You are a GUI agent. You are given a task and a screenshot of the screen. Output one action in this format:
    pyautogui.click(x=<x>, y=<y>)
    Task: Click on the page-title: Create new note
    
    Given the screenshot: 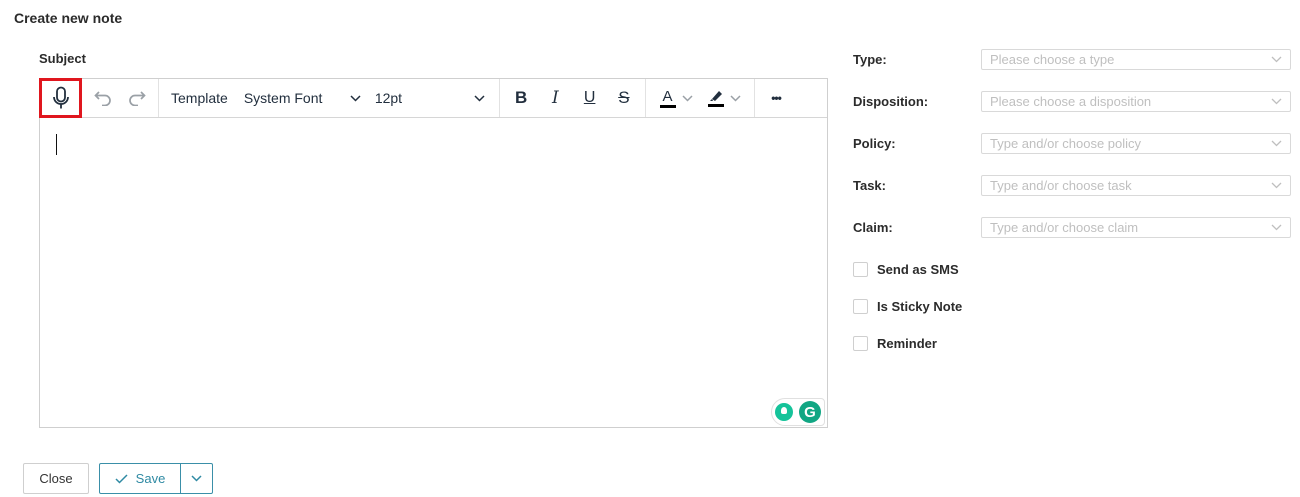 What is the action you would take?
    pyautogui.click(x=68, y=18)
    